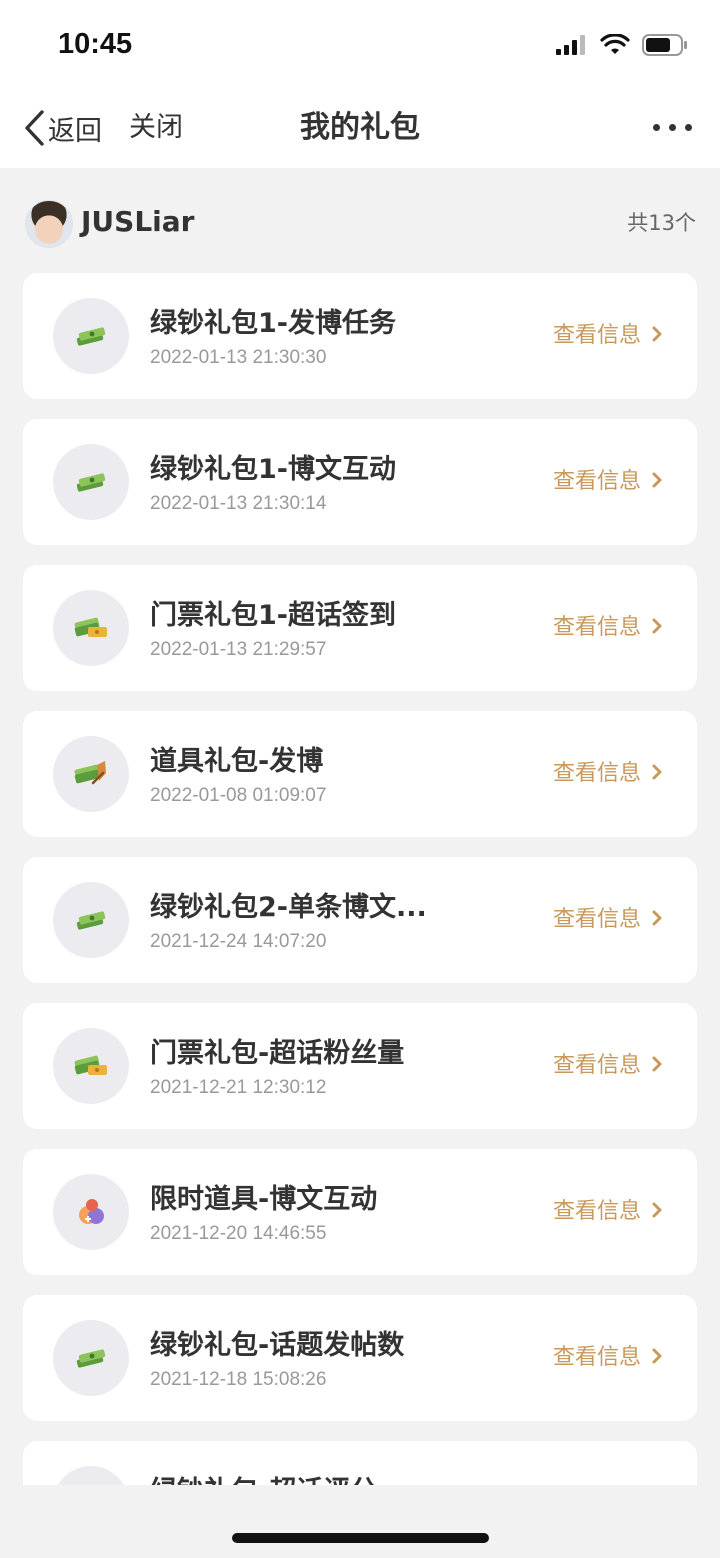 The width and height of the screenshot is (720, 1558). I want to click on limited-prop-icon, so click(91, 1212).